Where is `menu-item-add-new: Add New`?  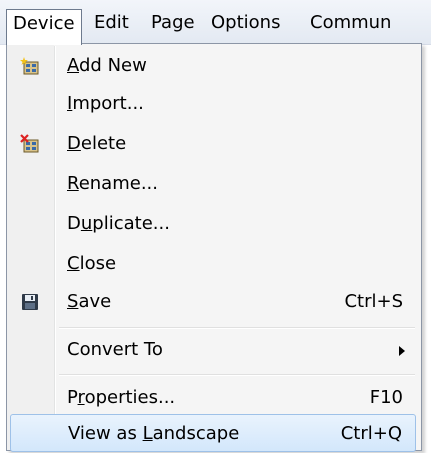
menu-item-add-new: Add New is located at coordinates (213, 66).